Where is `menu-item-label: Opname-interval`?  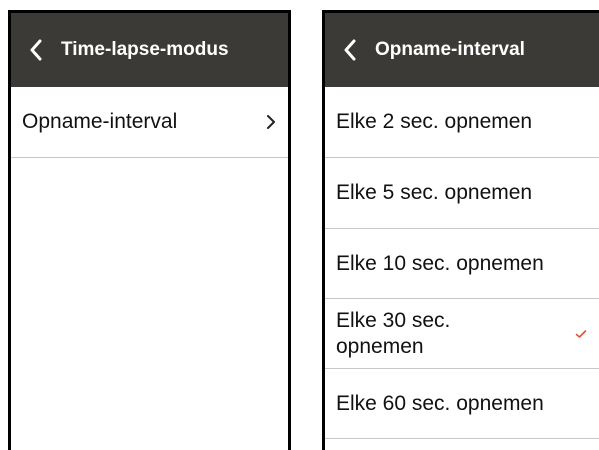
menu-item-label: Opname-interval is located at coordinates (100, 121).